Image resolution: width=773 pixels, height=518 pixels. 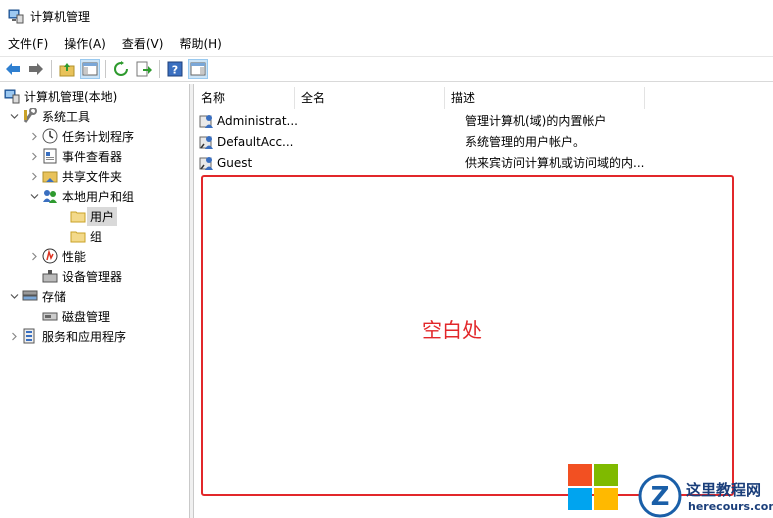 I want to click on user-description: 系统管理的用户帐户。, so click(x=525, y=142).